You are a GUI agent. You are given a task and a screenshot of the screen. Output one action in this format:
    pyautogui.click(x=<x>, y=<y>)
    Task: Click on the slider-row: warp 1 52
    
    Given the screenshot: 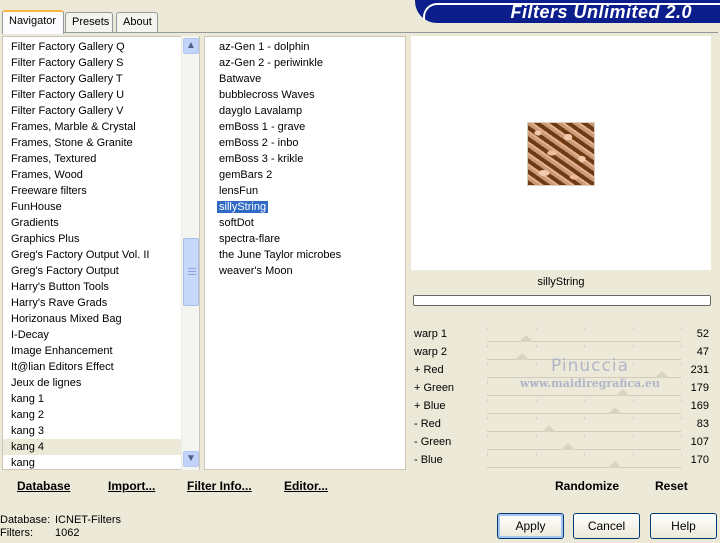 What is the action you would take?
    pyautogui.click(x=561, y=335)
    